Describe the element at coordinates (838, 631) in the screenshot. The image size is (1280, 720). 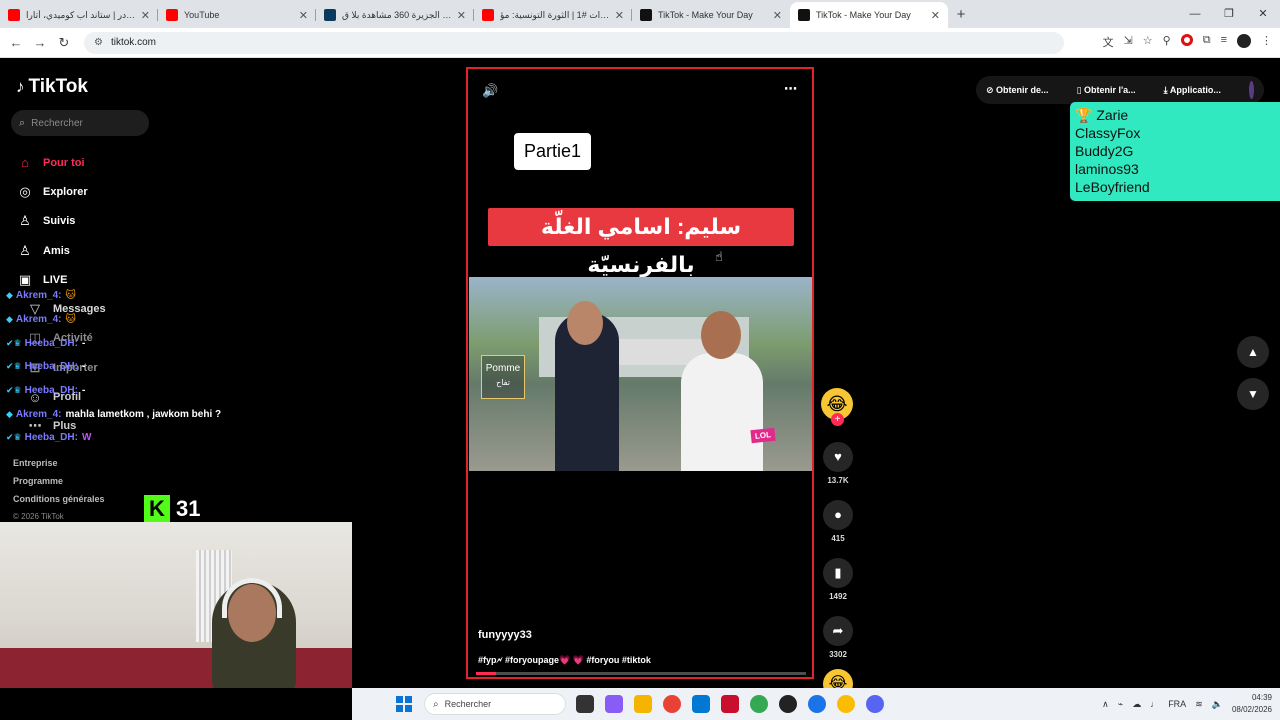
I see `share-icon: ➦` at that location.